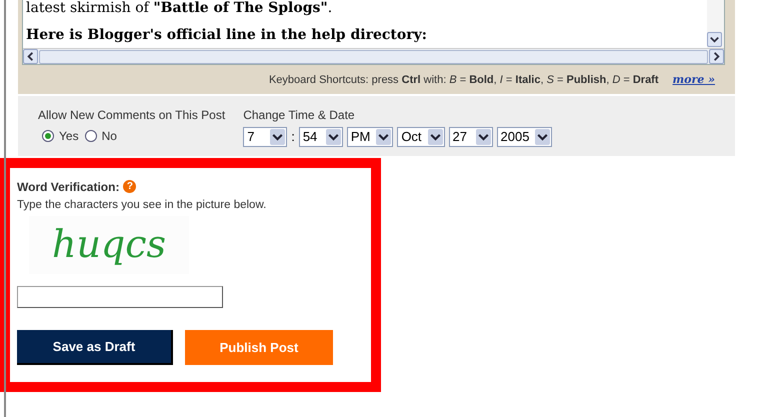  Describe the element at coordinates (370, 136) in the screenshot. I see `dropdown: PM` at that location.